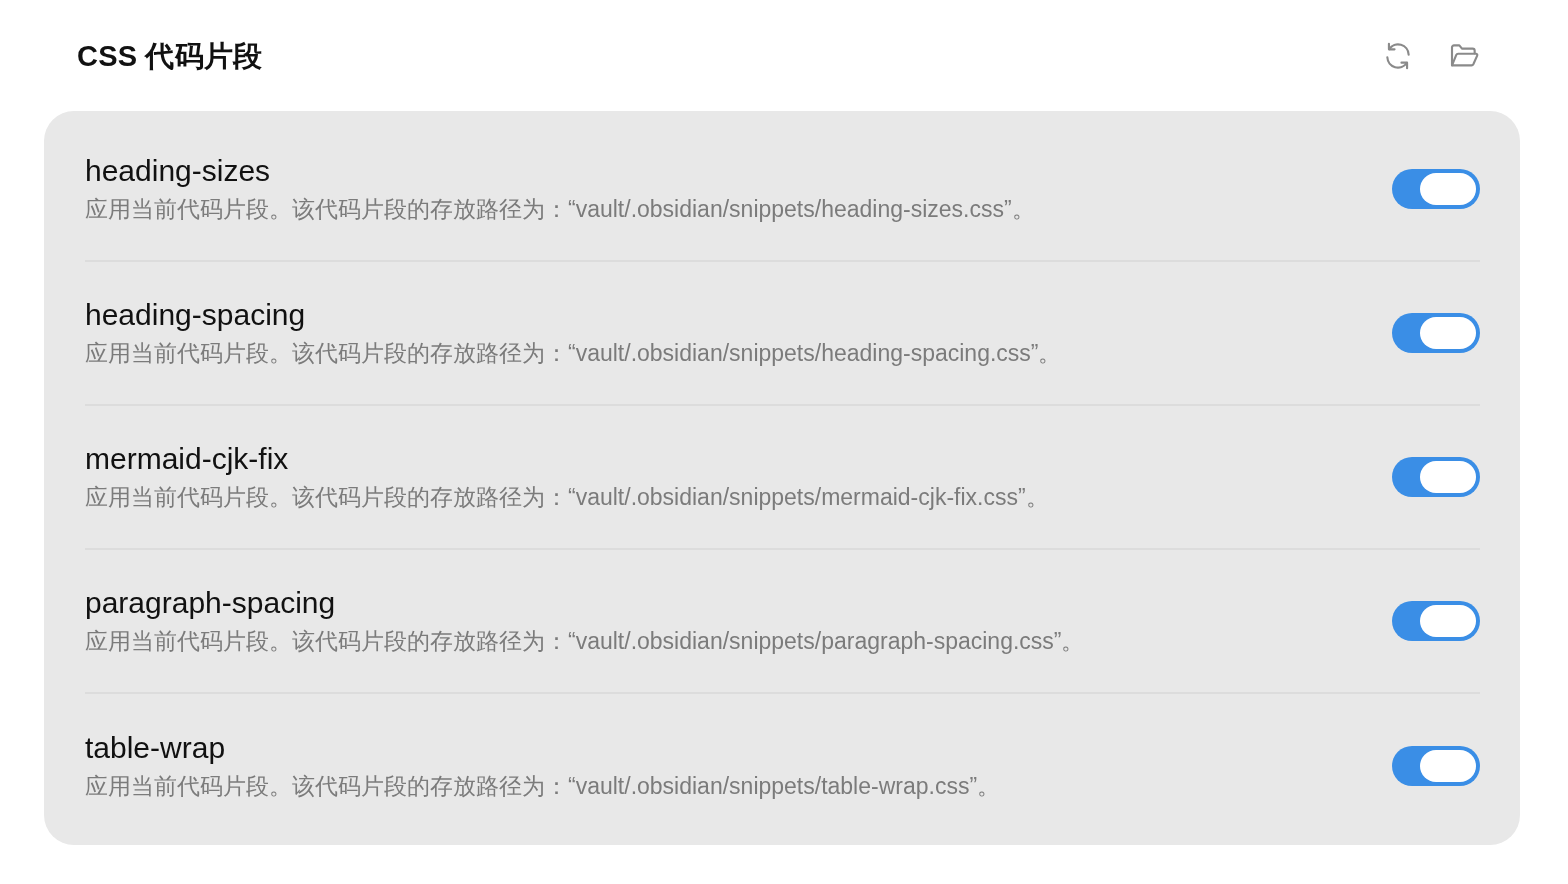 The height and width of the screenshot is (884, 1568). Describe the element at coordinates (178, 171) in the screenshot. I see `snippet-name: heading-sizes` at that location.